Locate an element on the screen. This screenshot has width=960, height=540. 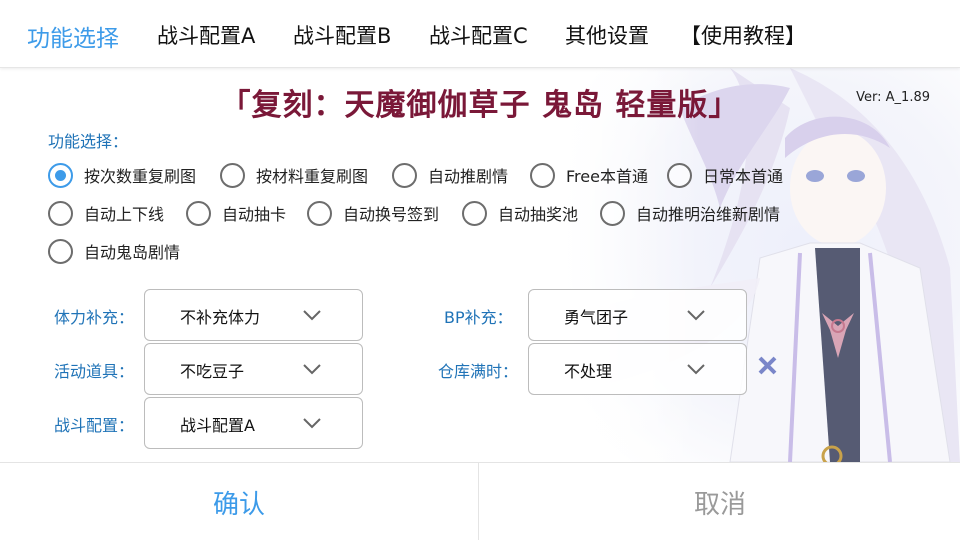
radio-daily-first-clear: 日常本首通 is located at coordinates (725, 175).